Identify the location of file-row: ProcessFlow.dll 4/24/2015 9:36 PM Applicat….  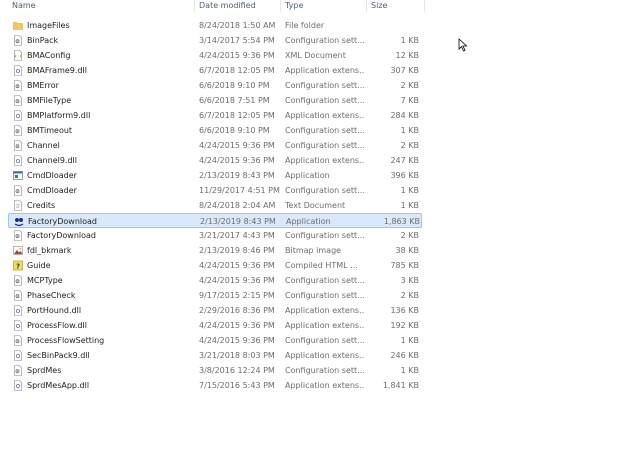
(212, 325).